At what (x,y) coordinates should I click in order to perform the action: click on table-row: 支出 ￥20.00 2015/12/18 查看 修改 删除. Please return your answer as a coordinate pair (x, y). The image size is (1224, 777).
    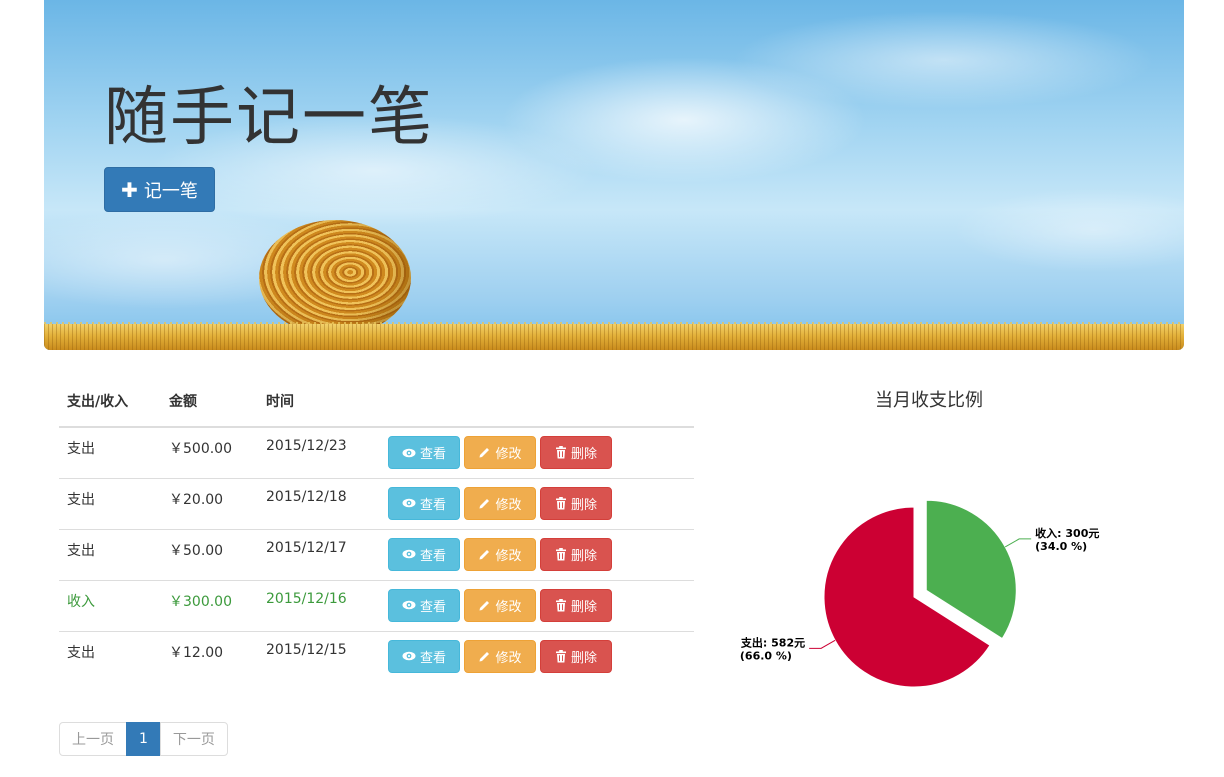
    Looking at the image, I should click on (376, 503).